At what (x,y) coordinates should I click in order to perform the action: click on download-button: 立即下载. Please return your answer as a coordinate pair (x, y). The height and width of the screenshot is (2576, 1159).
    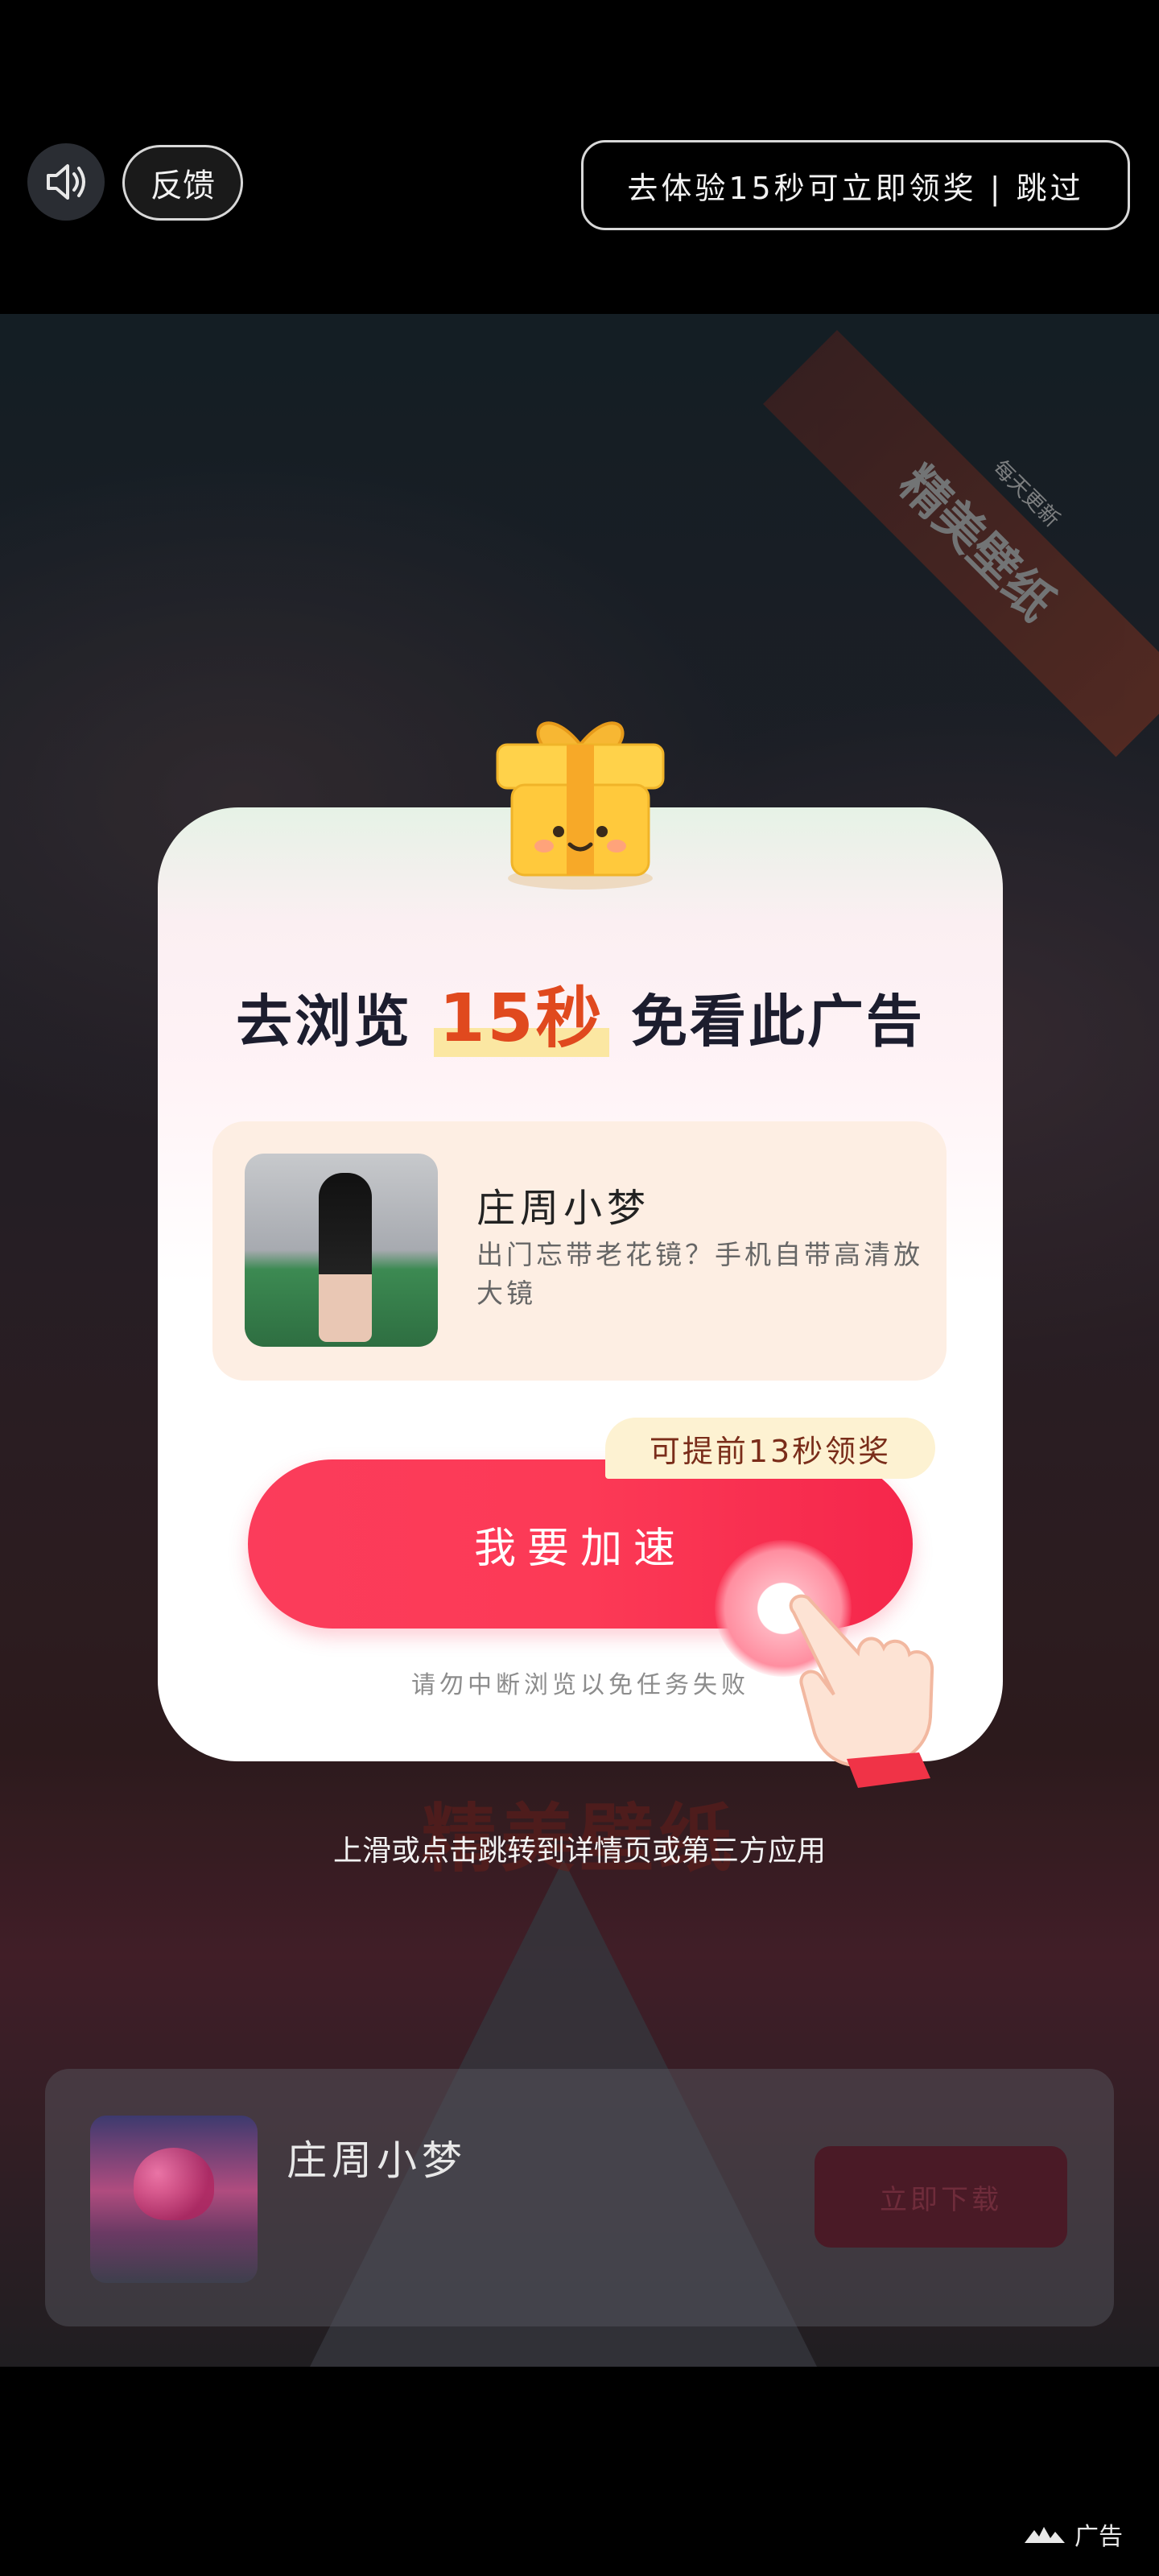
    Looking at the image, I should click on (941, 2197).